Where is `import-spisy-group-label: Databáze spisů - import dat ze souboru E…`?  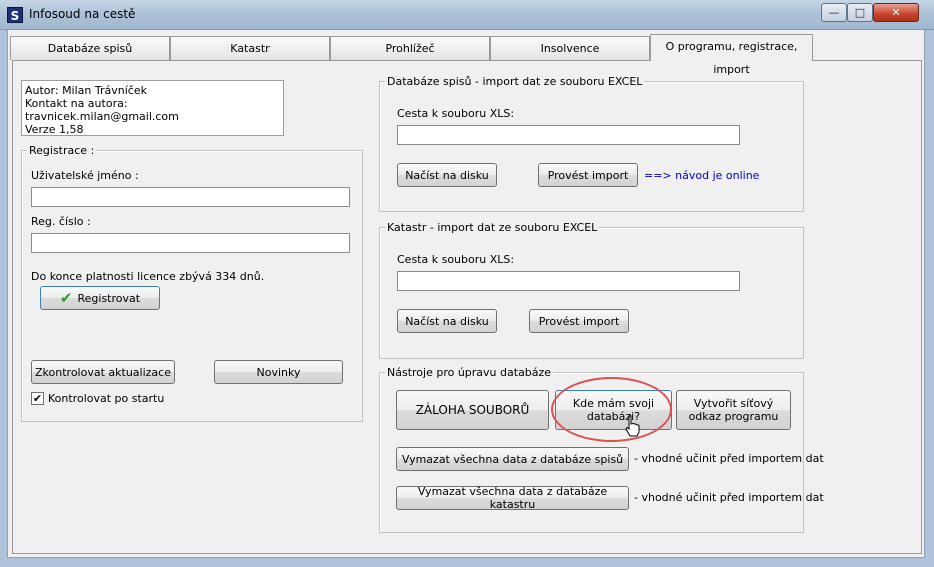 import-spisy-group-label: Databáze spisů - import dat ze souboru E… is located at coordinates (515, 81).